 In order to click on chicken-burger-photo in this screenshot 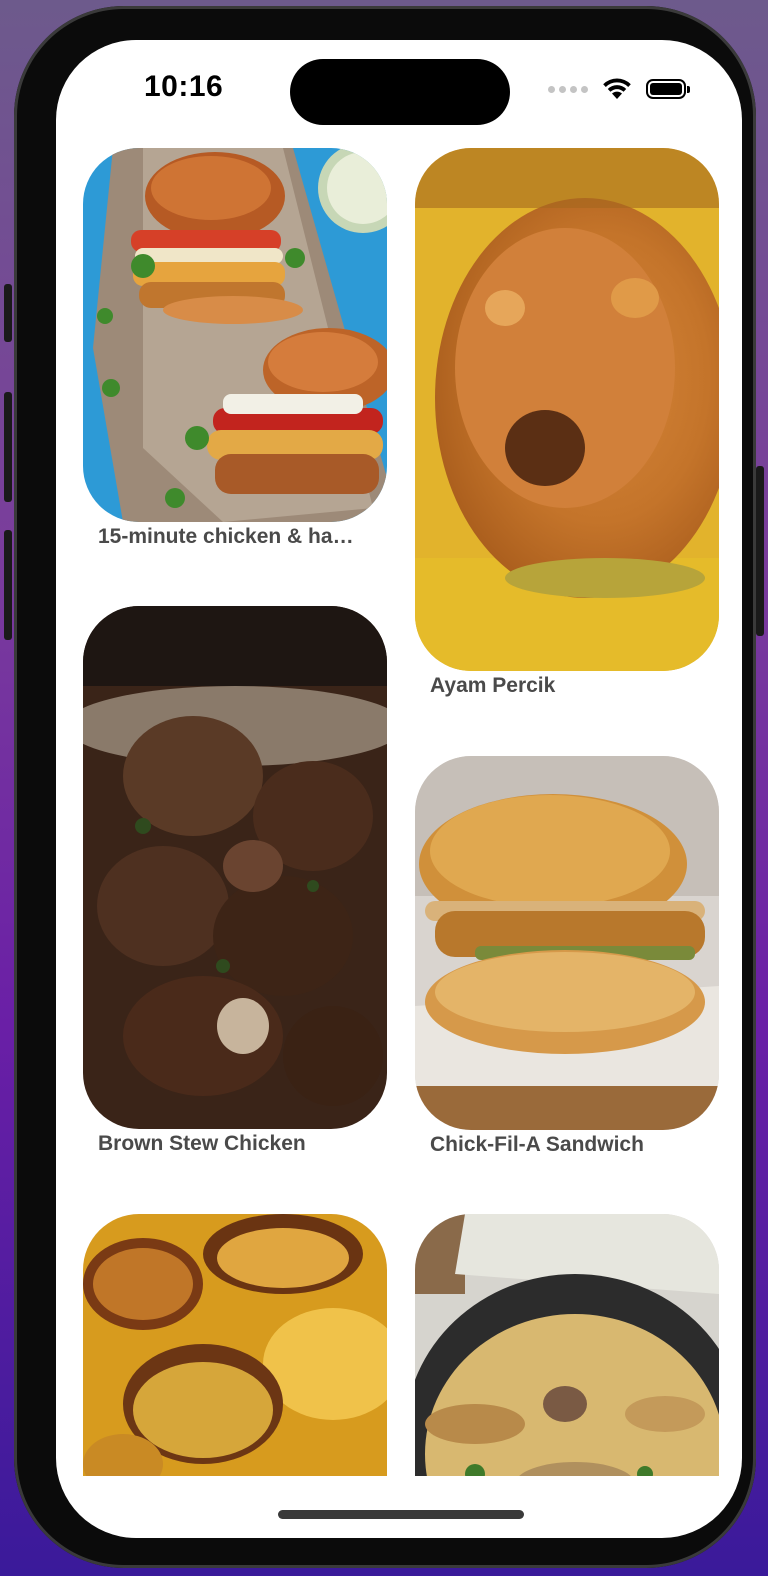, I will do `click(235, 335)`.